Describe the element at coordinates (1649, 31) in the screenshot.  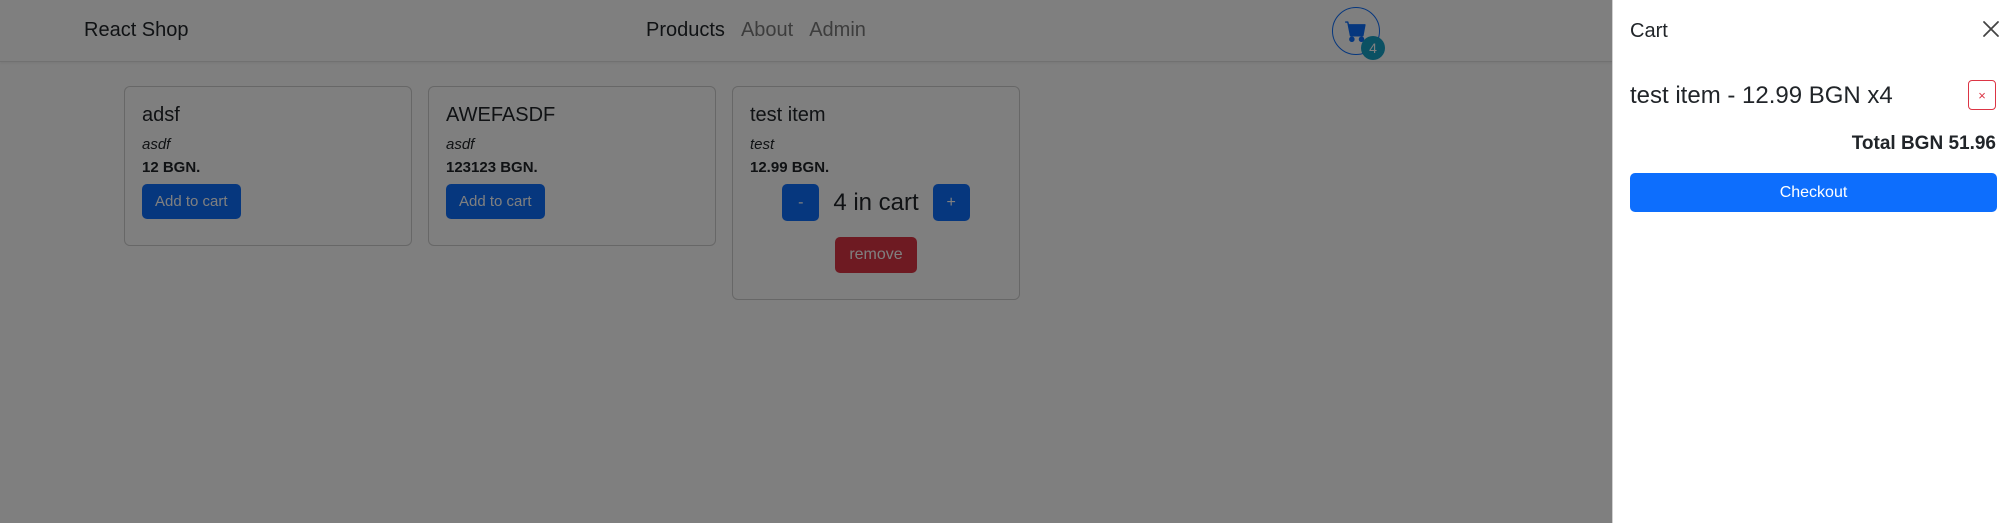
I see `cart-title: Cart` at that location.